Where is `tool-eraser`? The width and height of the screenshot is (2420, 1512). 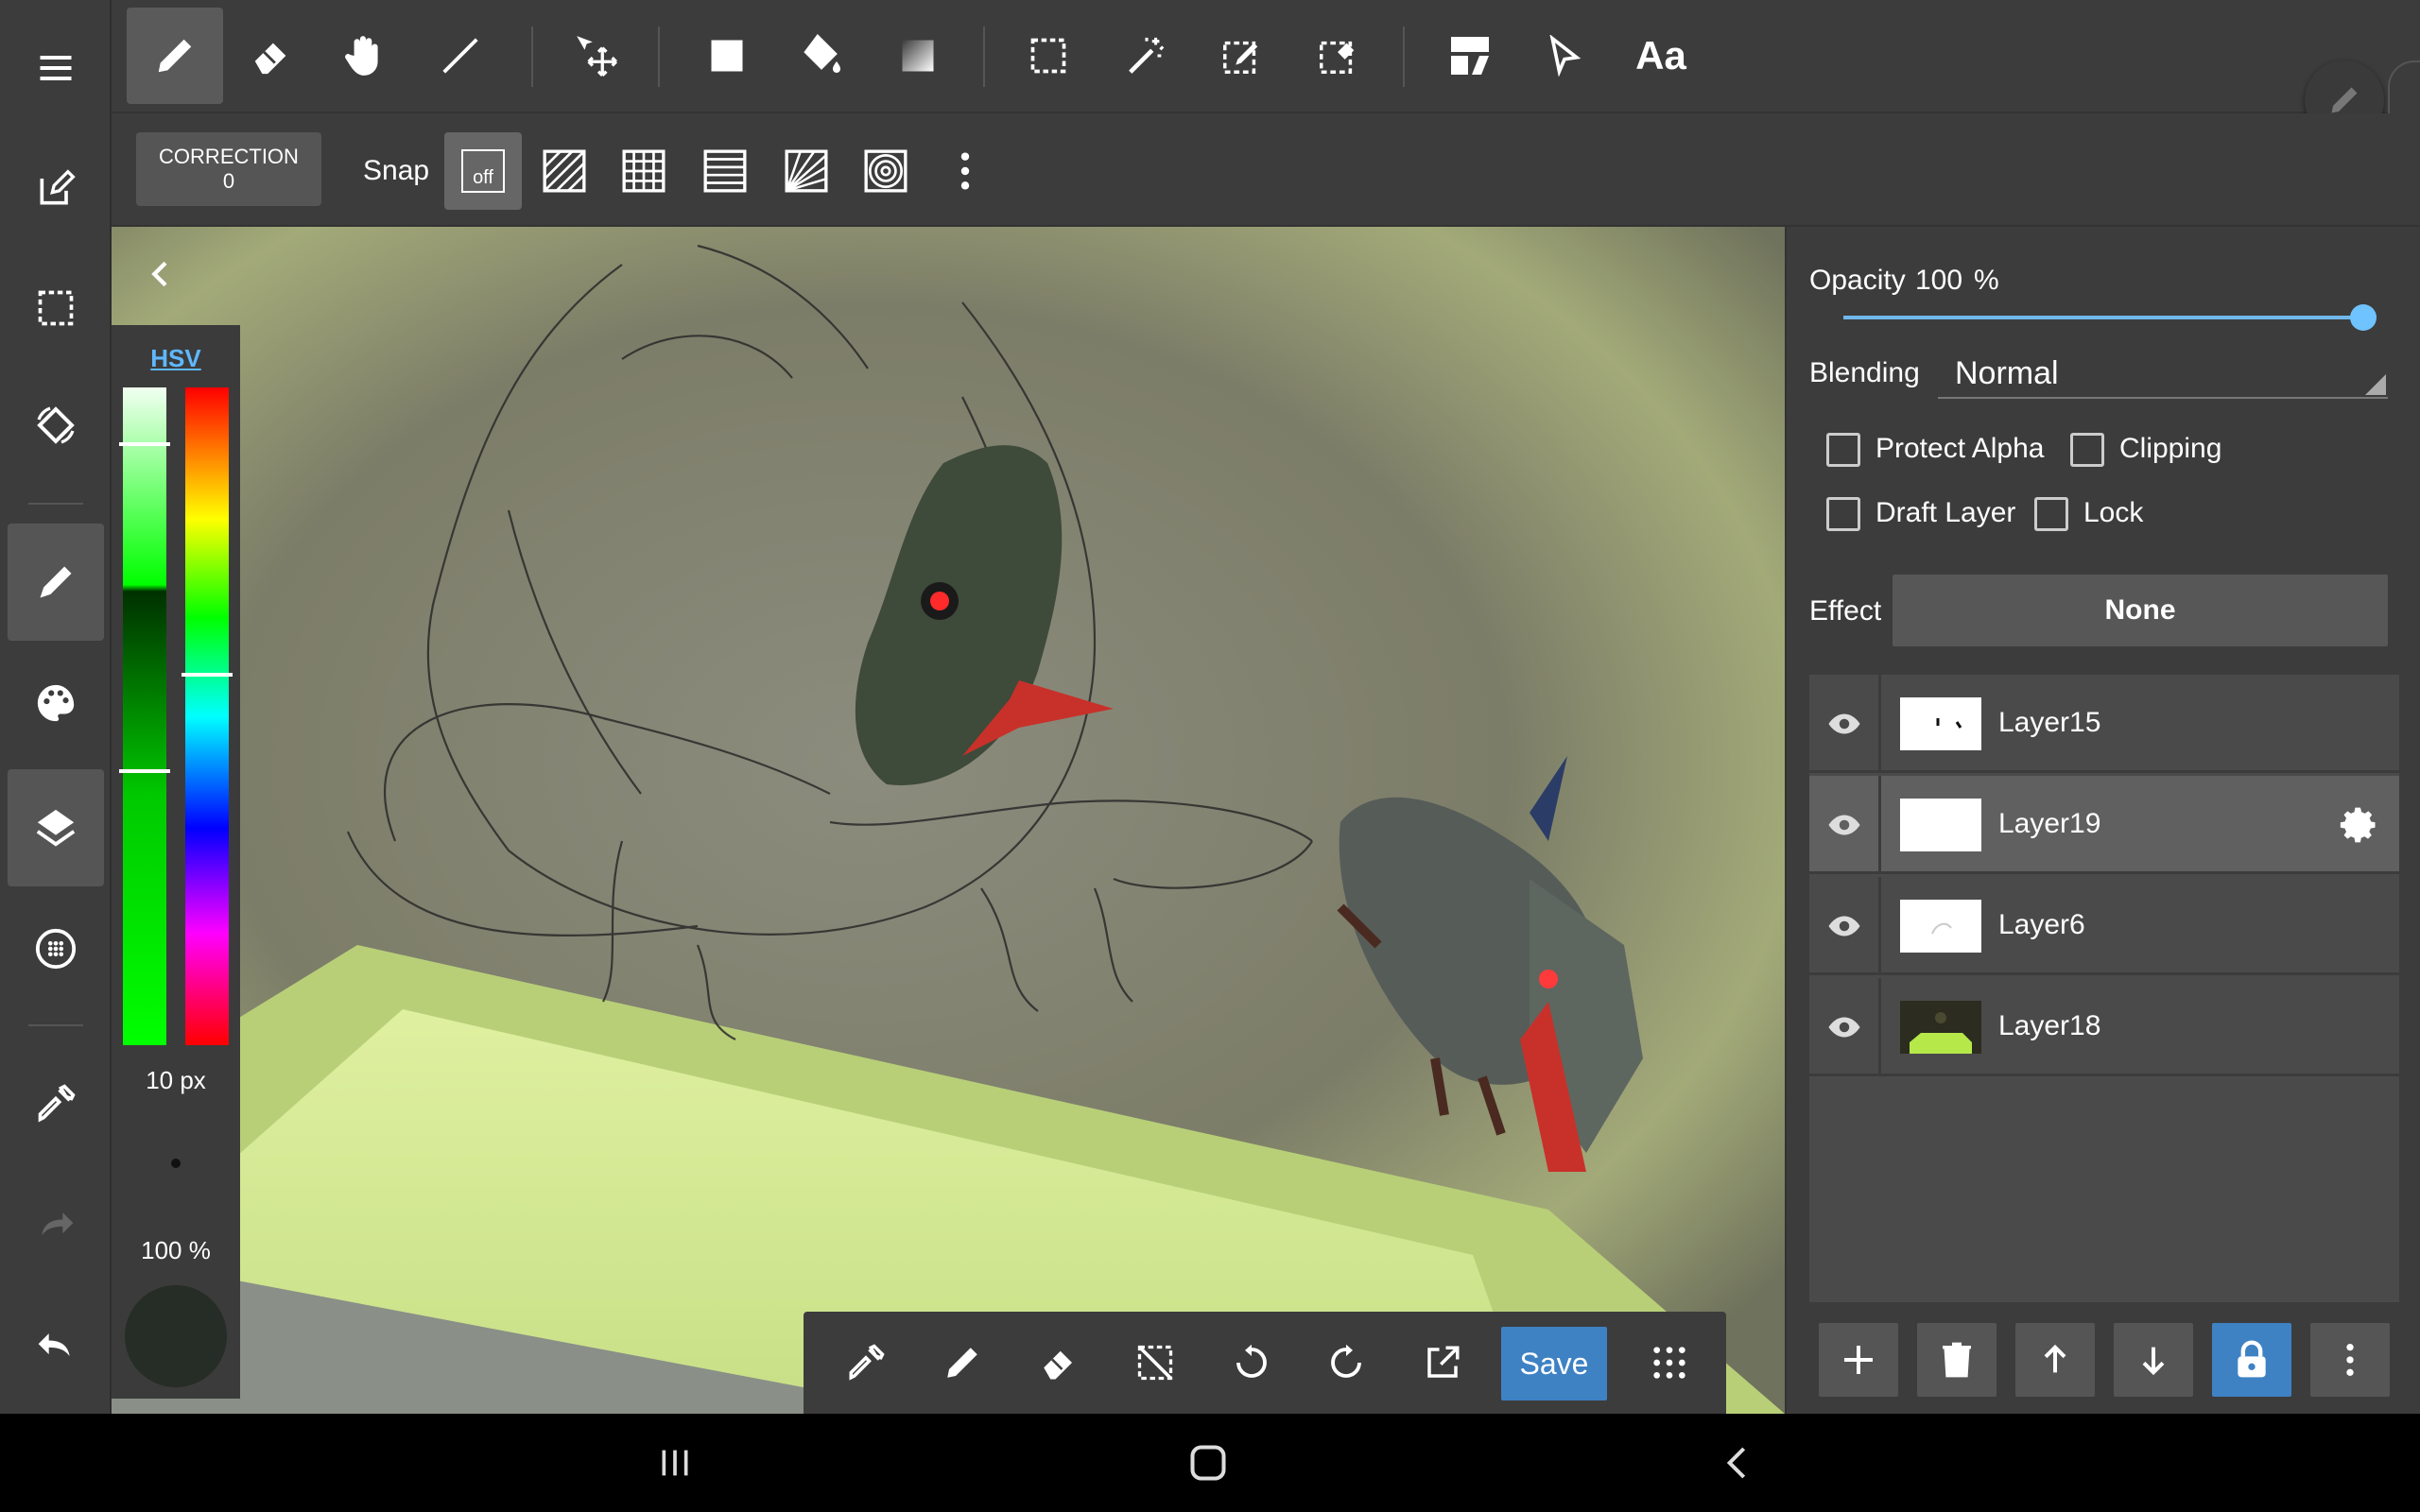
tool-eraser is located at coordinates (271, 56).